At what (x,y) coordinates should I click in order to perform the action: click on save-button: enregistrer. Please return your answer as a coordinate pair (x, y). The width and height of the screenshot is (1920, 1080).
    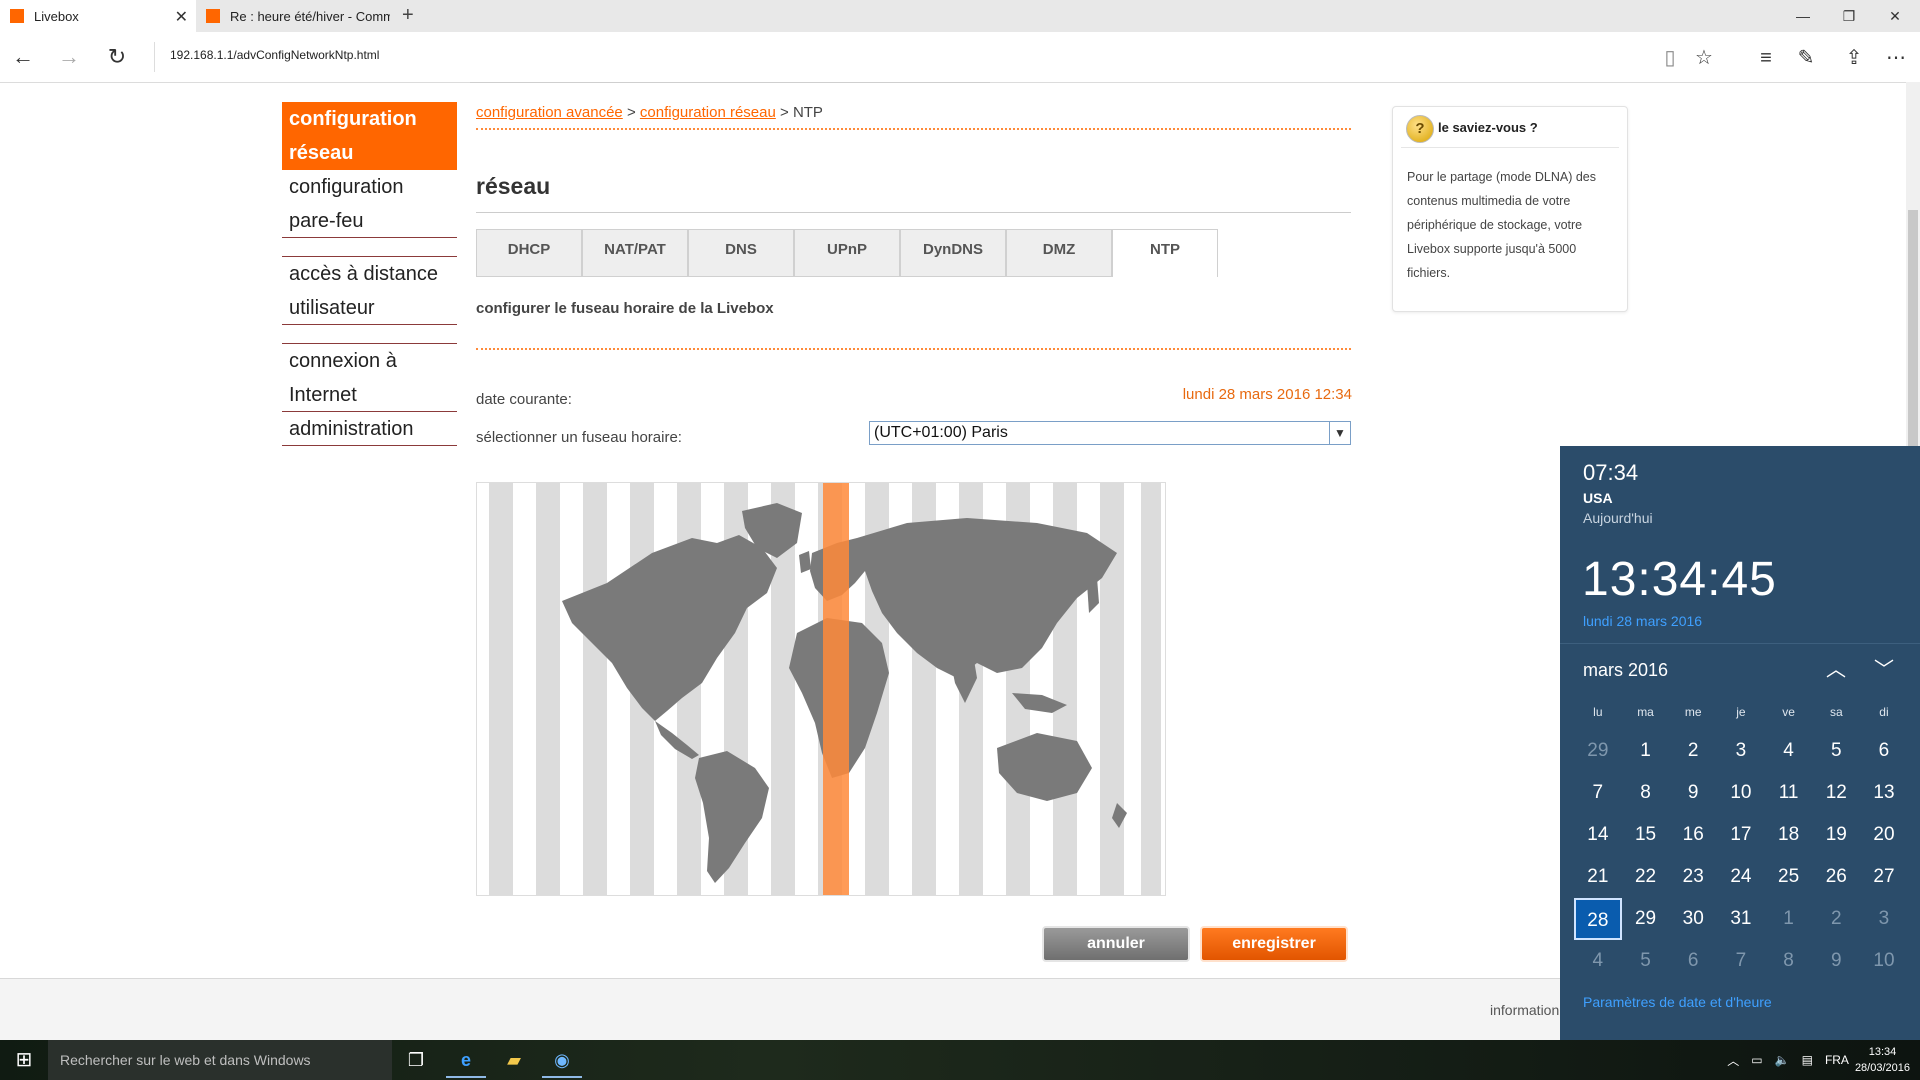
    Looking at the image, I should click on (1274, 944).